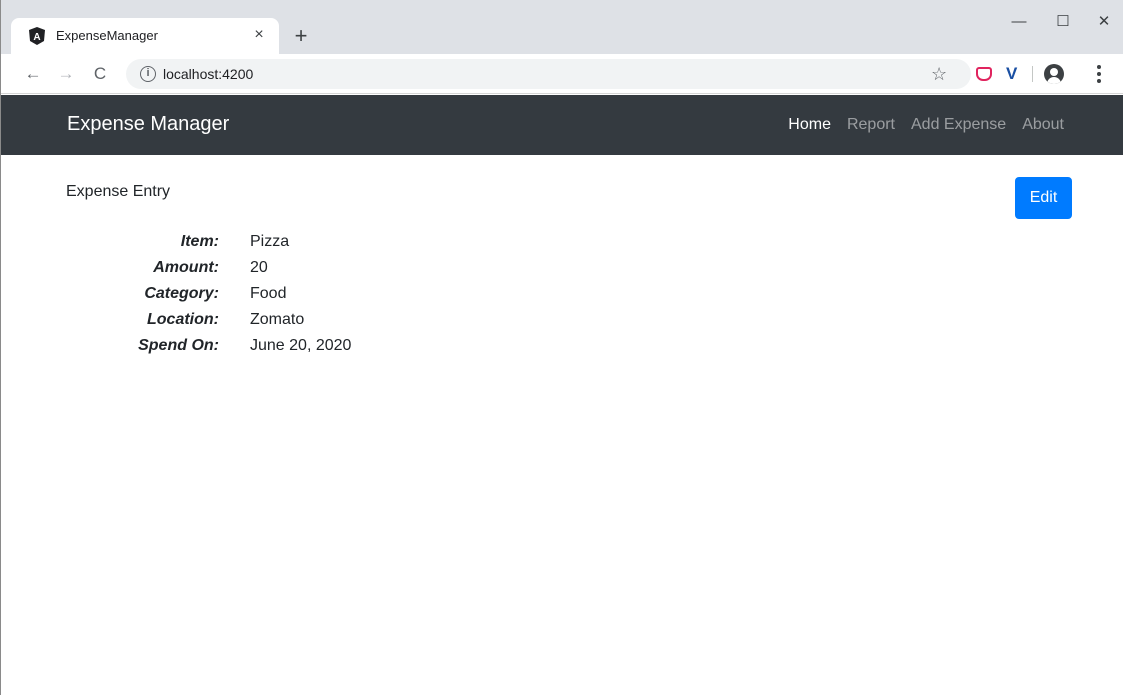 This screenshot has height=695, width=1123. Describe the element at coordinates (809, 125) in the screenshot. I see `nav-link-home: Home` at that location.